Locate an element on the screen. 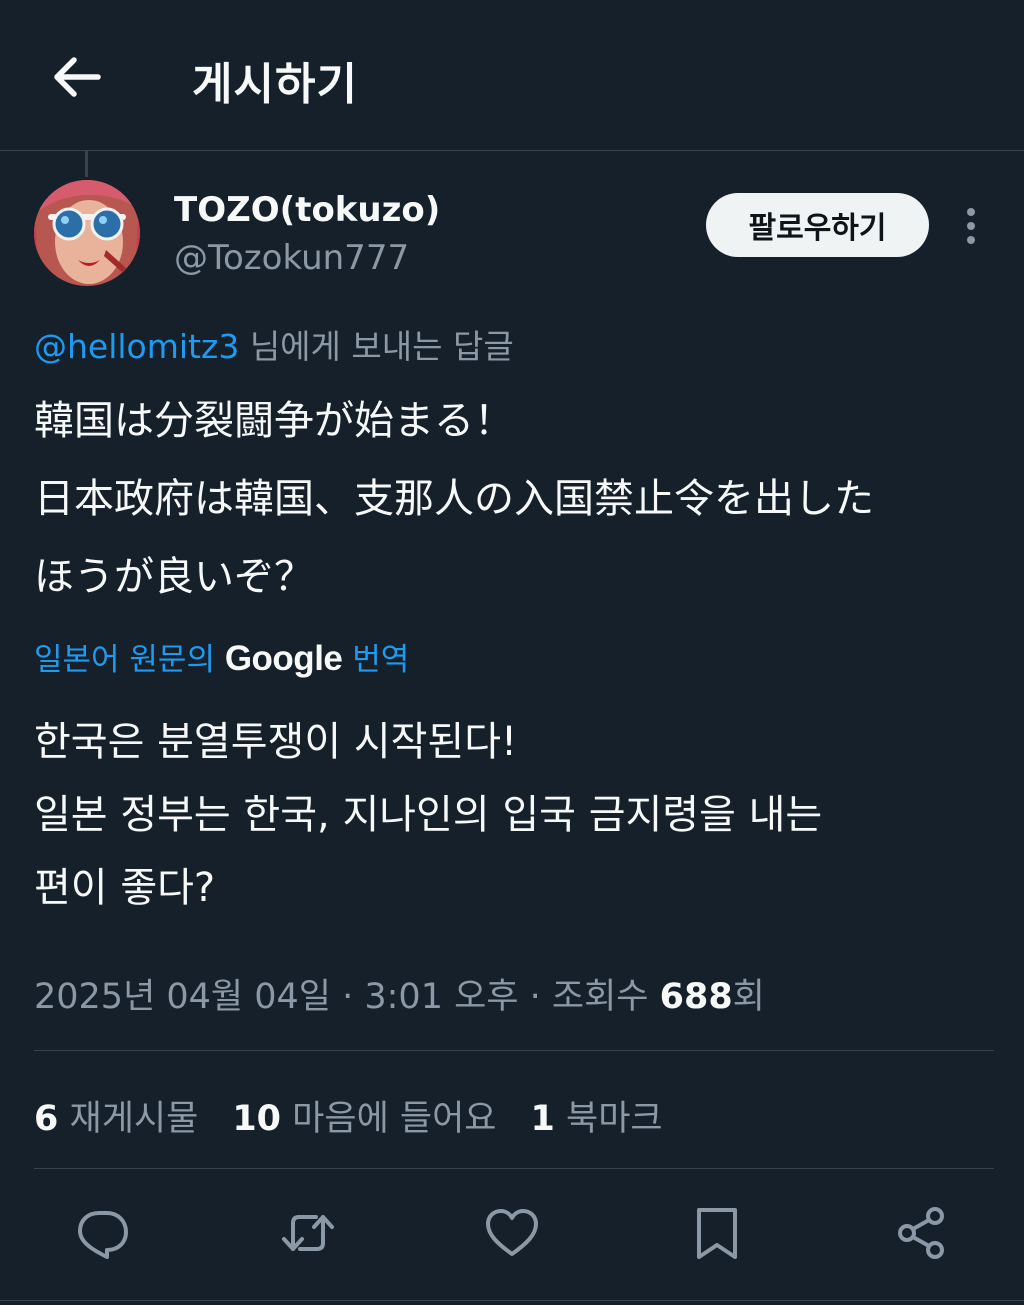 This screenshot has width=1024, height=1305. likes-stat: 10 마음에 들어요 is located at coordinates (364, 1115).